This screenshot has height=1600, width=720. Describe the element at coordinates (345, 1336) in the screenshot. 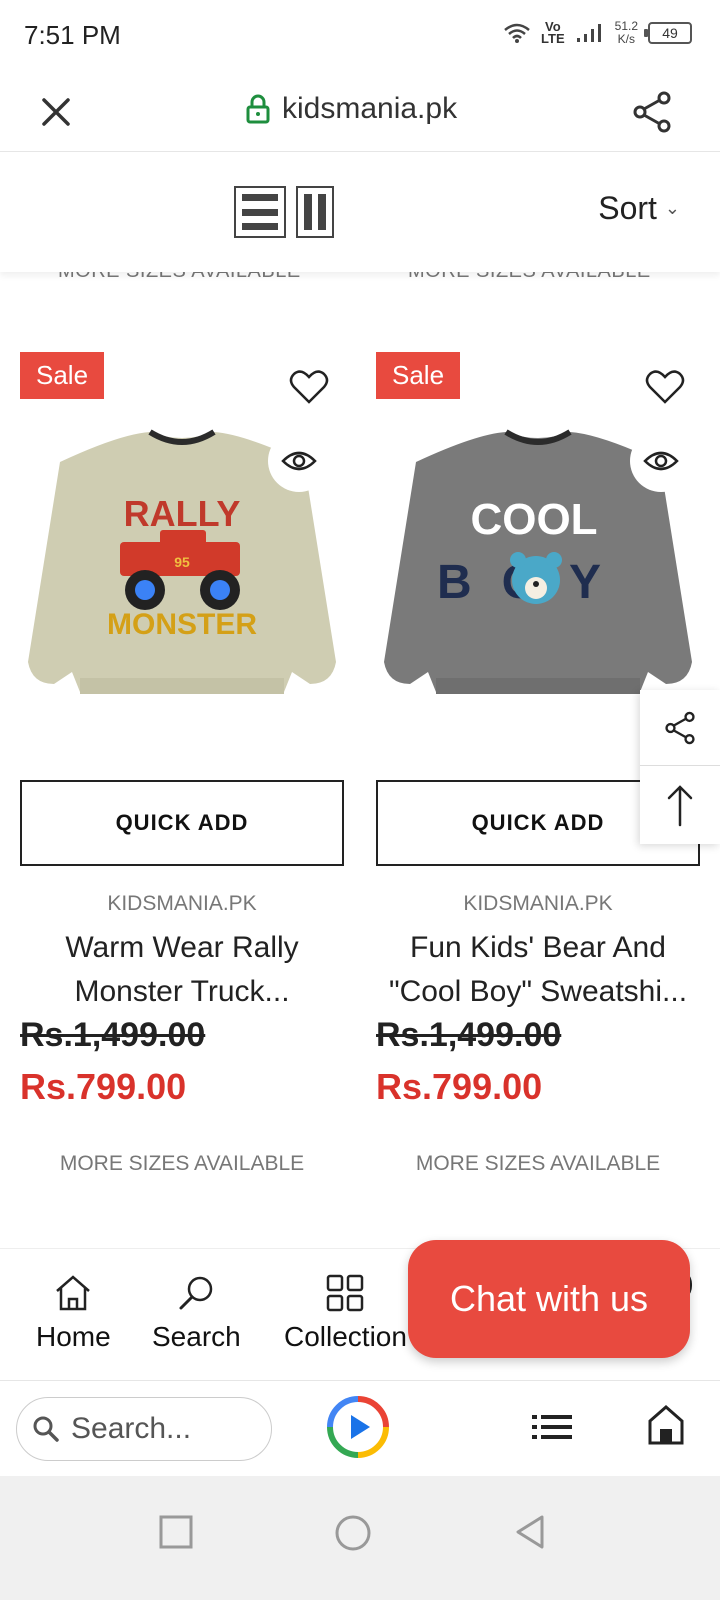

I see `nav-collection-label: Collection` at that location.